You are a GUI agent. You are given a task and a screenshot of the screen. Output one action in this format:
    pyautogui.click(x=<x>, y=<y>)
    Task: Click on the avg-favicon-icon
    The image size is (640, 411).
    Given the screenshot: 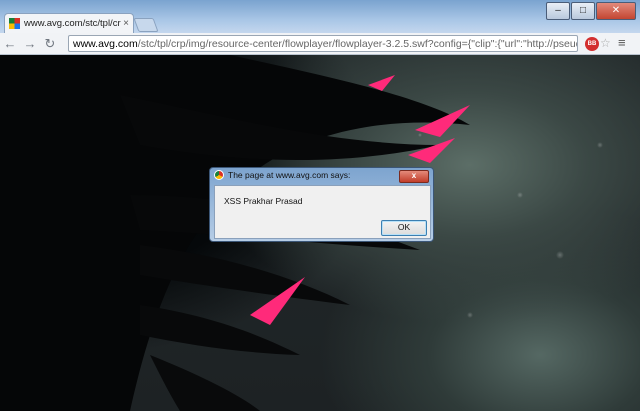 What is the action you would take?
    pyautogui.click(x=14, y=23)
    